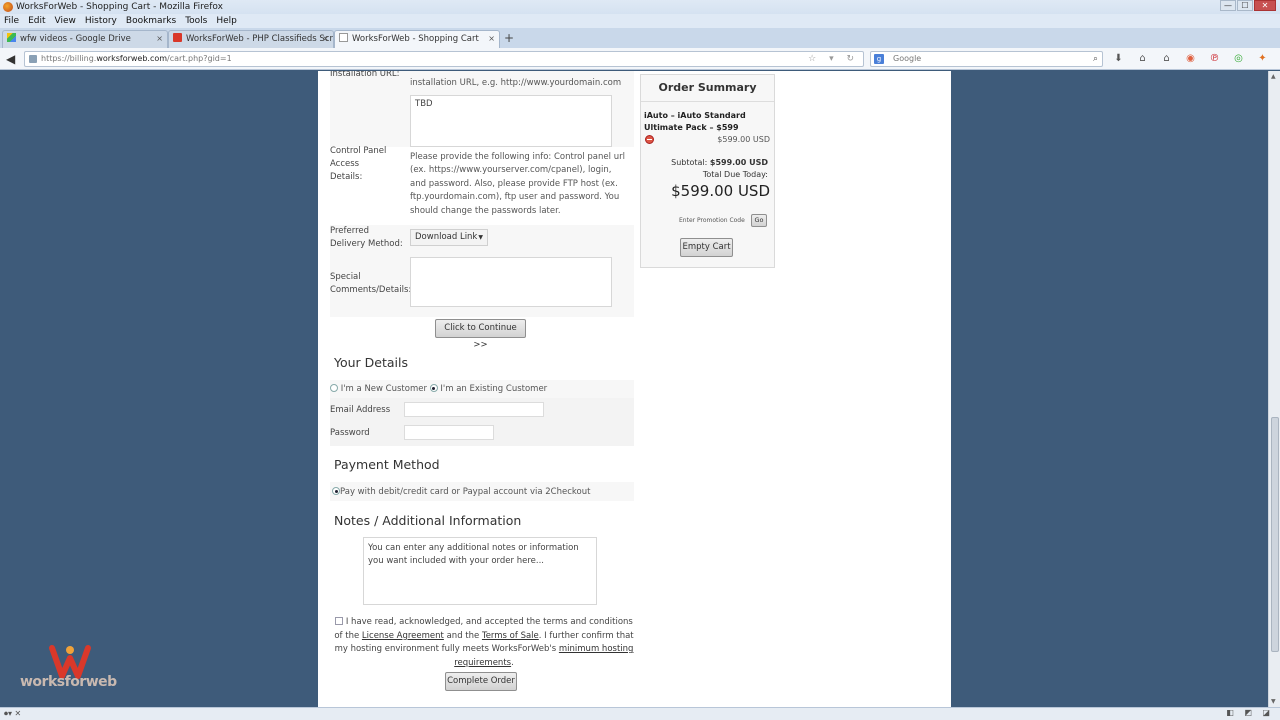  What do you see at coordinates (199, 58) in the screenshot?
I see `url-path: /cart.php?gid=1` at bounding box center [199, 58].